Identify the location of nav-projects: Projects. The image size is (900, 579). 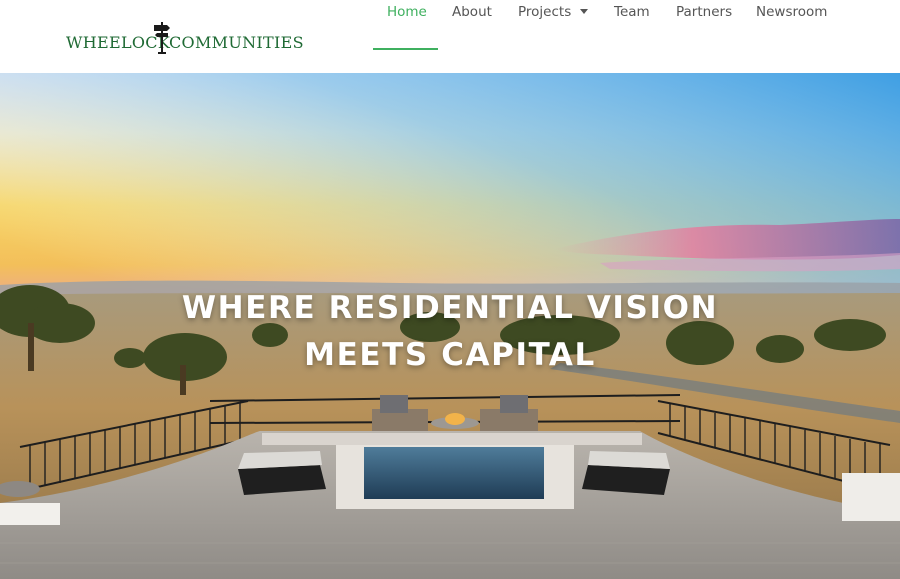
(553, 14).